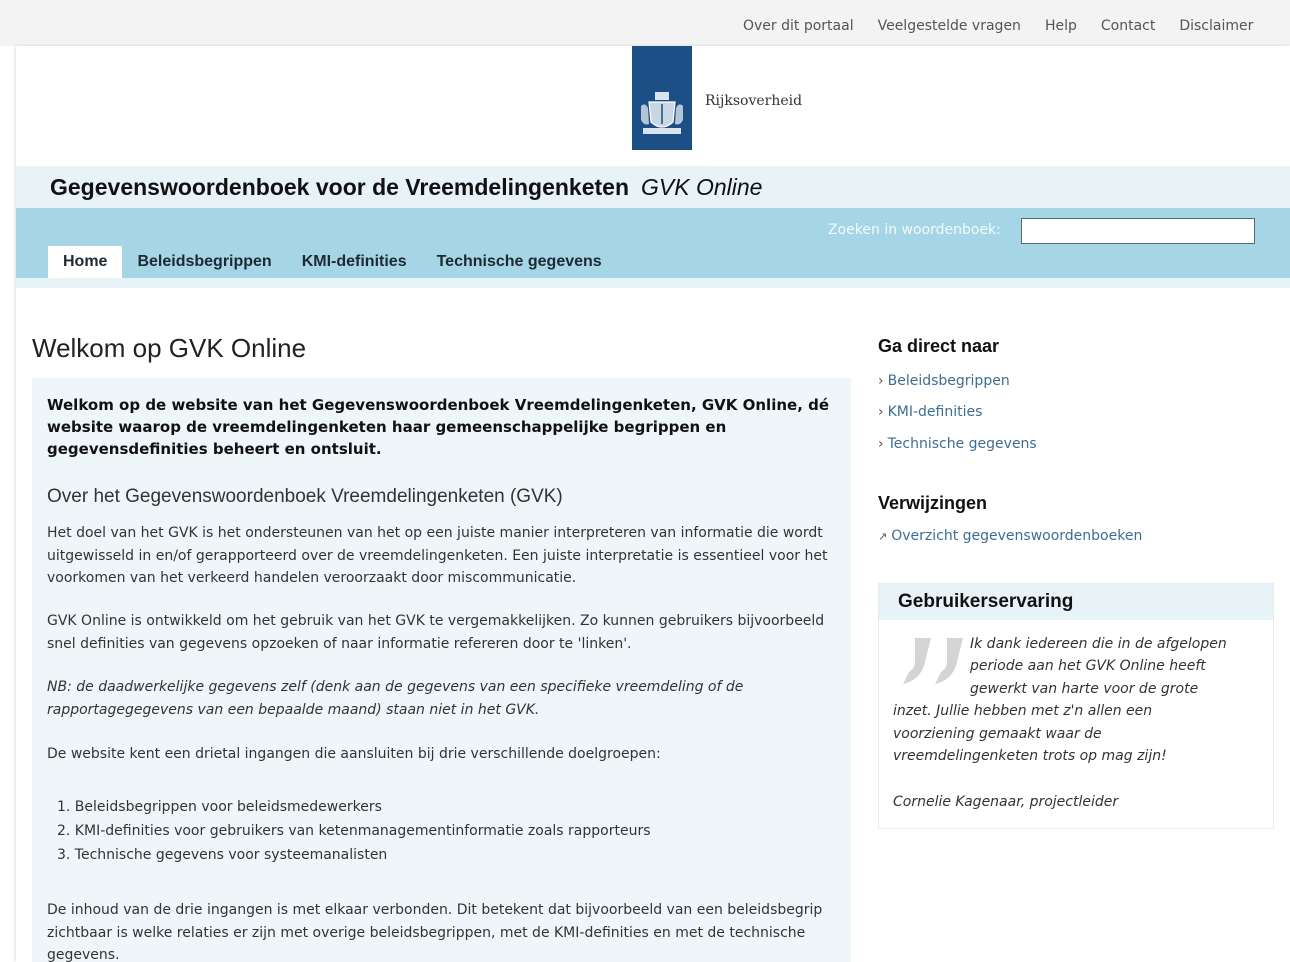  I want to click on sidebar-link-overzicht: ↗ Overzicht gegevenswoordenboeken, so click(1010, 536).